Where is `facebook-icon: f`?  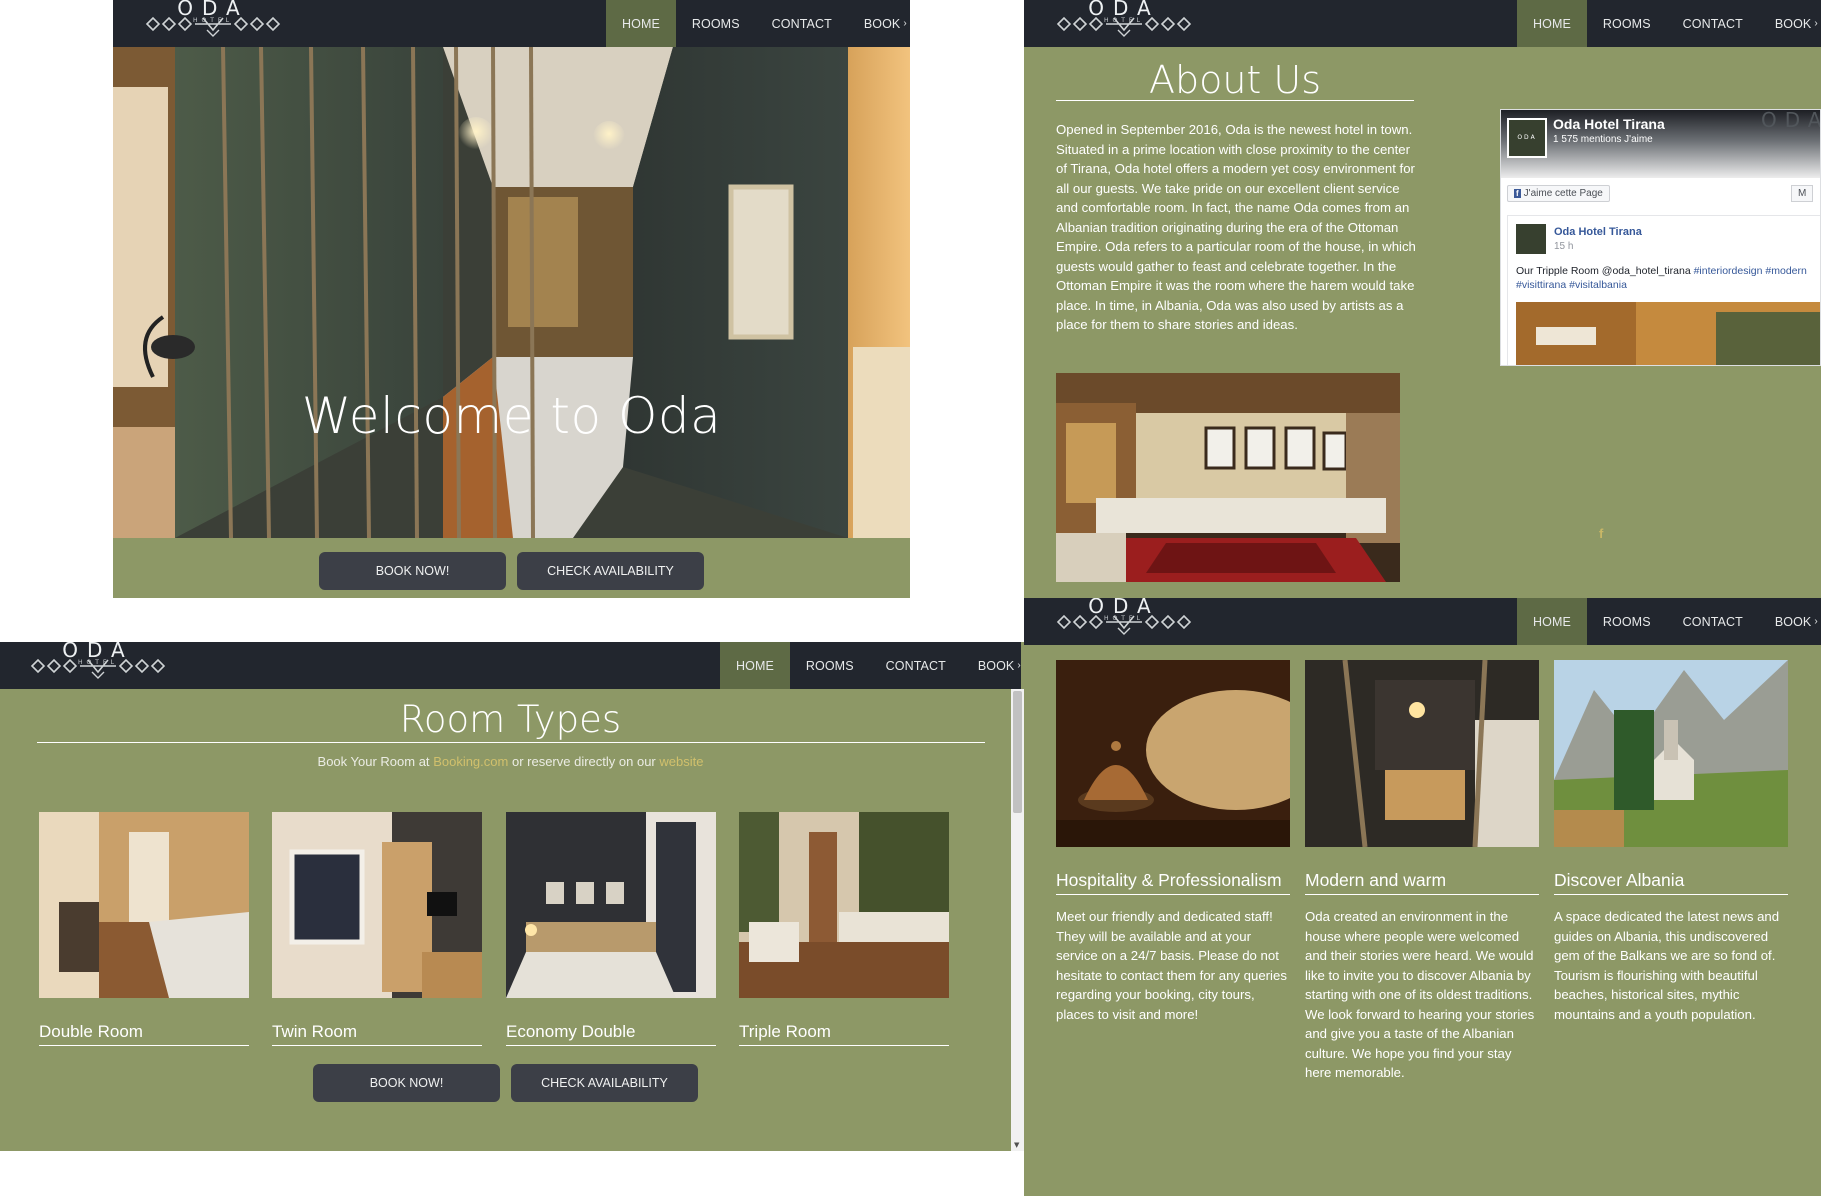
facebook-icon: f is located at coordinates (1601, 533).